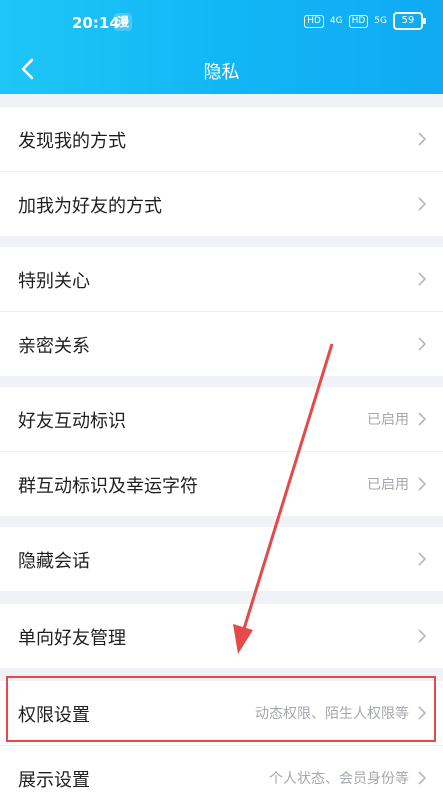  What do you see at coordinates (221, 484) in the screenshot?
I see `settings-row: 群互动标识及幸运字符 已启用` at bounding box center [221, 484].